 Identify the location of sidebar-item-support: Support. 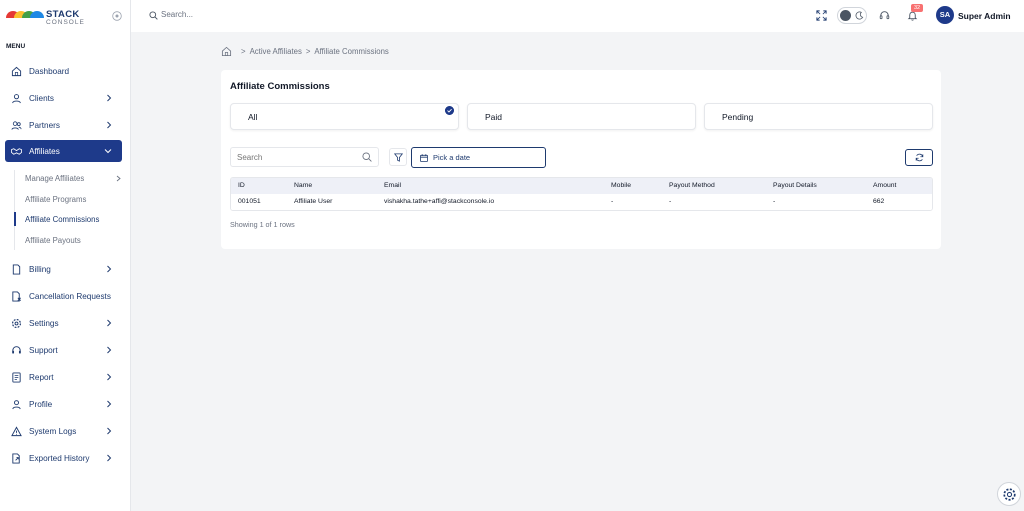
(63, 350).